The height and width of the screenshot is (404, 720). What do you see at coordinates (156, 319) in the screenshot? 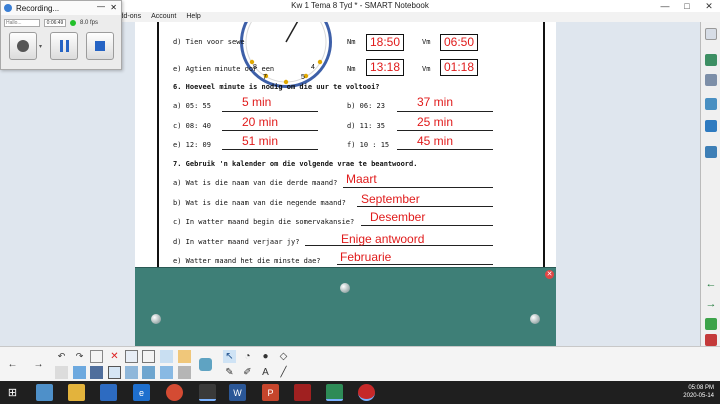
I see `shade-handle-left` at bounding box center [156, 319].